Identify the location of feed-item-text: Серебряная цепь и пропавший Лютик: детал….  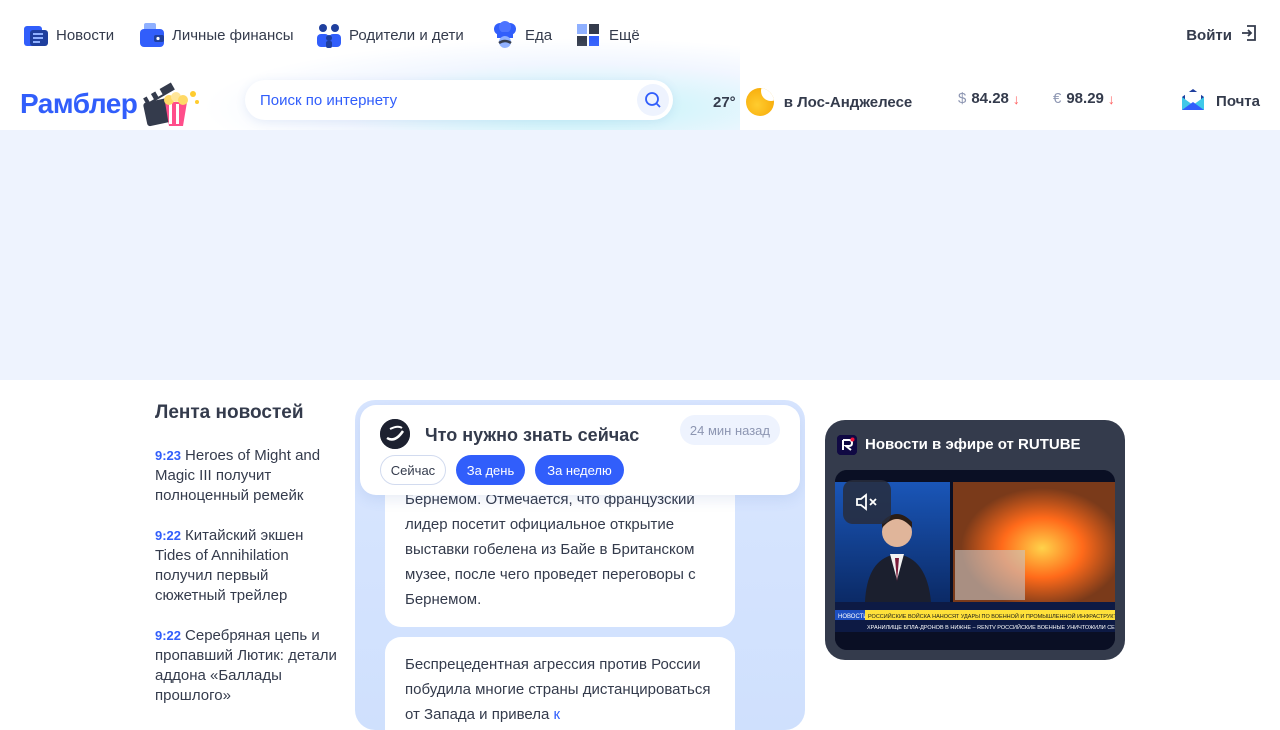
(246, 665).